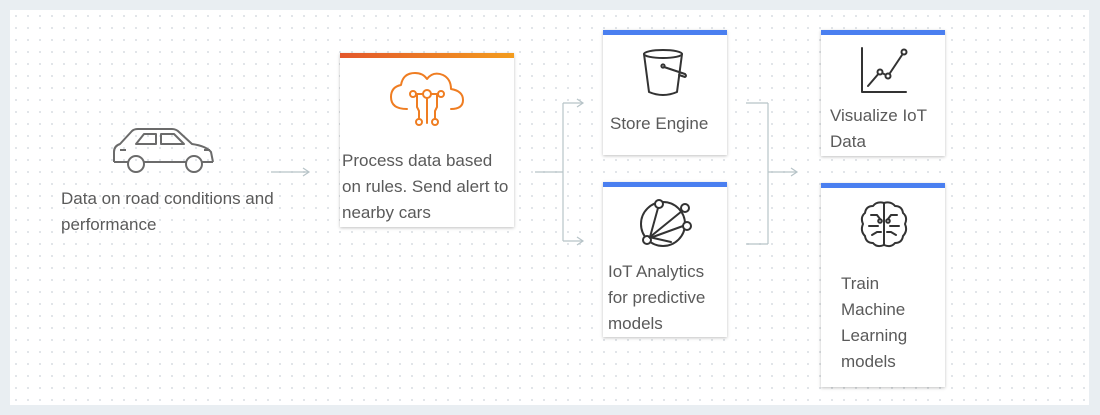 The height and width of the screenshot is (415, 1100). What do you see at coordinates (167, 211) in the screenshot?
I see `source-label: Data on road conditions and performance` at bounding box center [167, 211].